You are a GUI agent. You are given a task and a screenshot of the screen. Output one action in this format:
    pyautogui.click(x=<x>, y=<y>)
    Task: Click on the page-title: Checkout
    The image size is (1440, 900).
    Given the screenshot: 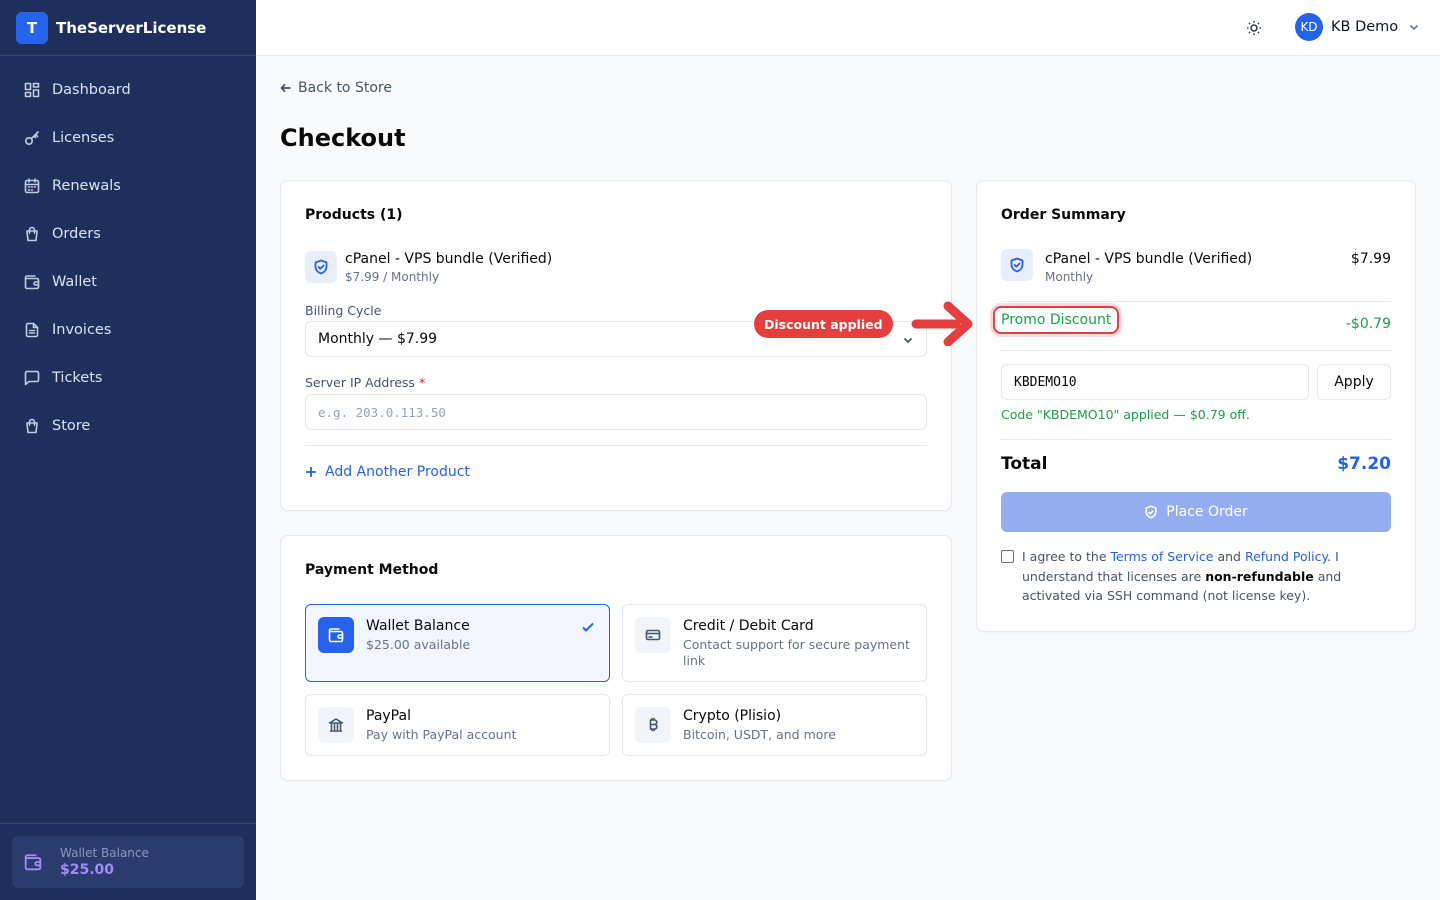 What is the action you would take?
    pyautogui.click(x=343, y=138)
    